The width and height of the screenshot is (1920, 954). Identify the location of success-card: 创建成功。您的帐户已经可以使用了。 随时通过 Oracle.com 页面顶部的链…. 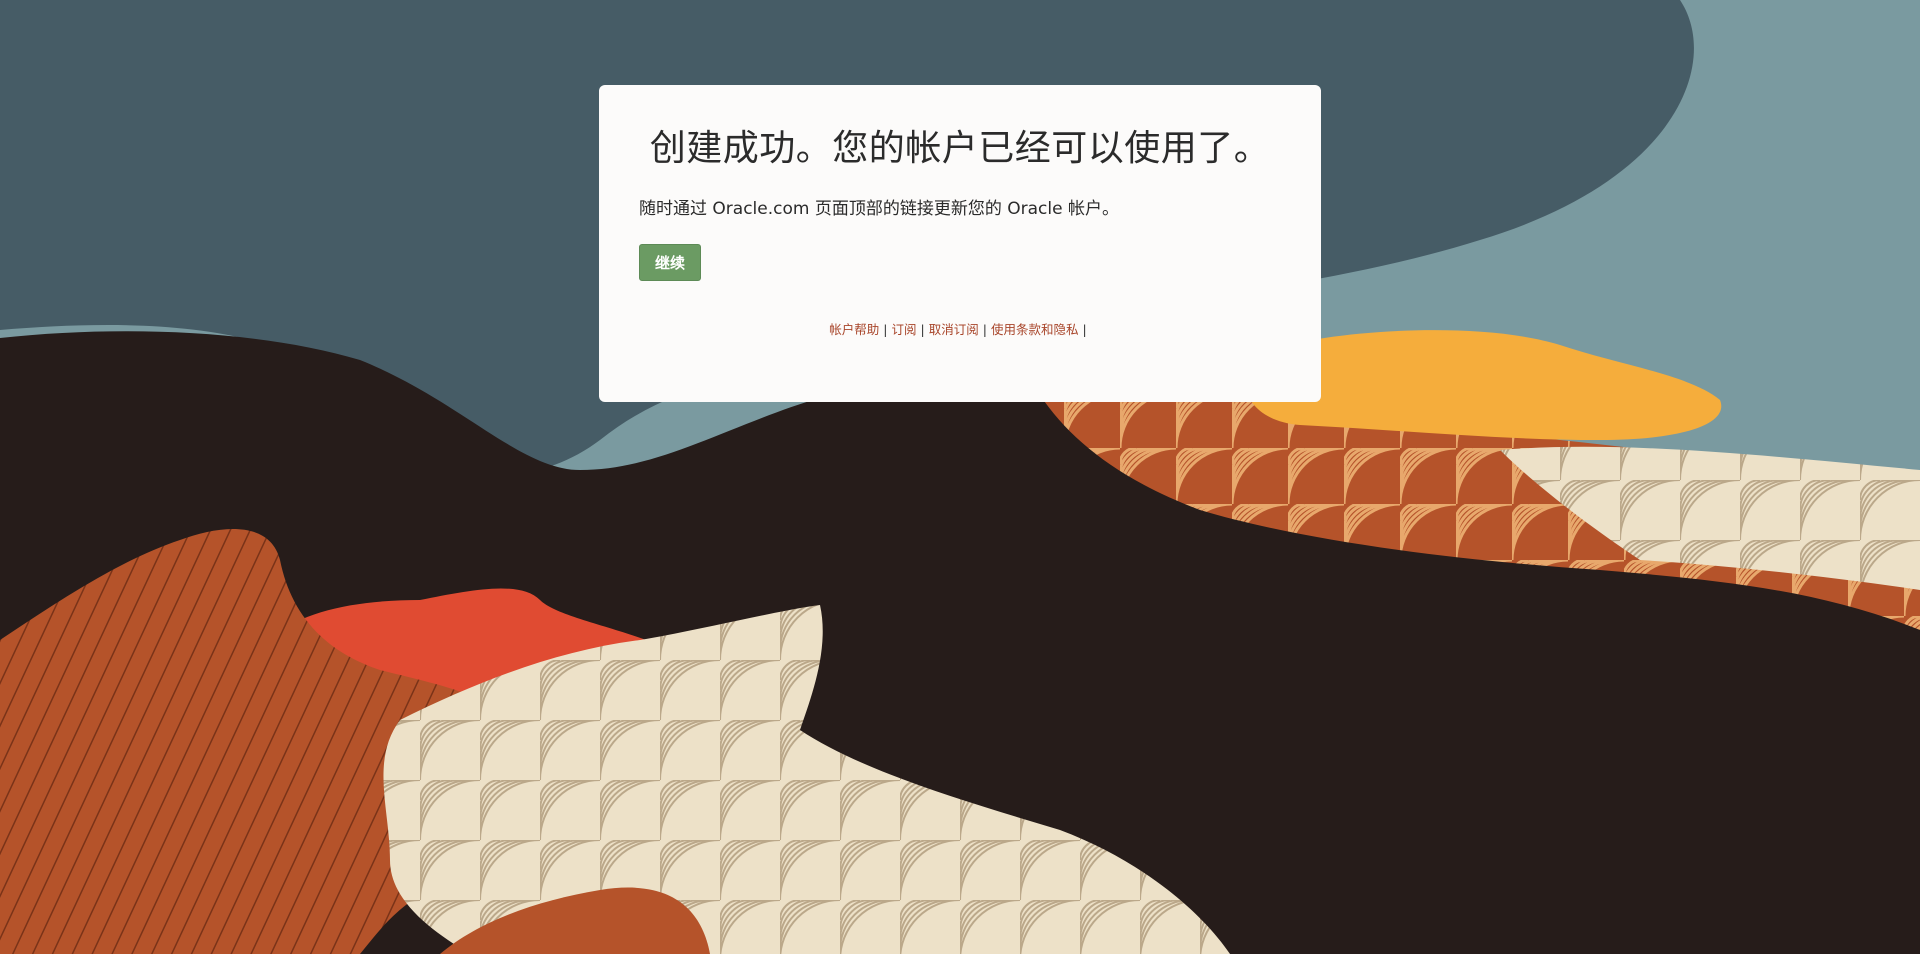
(960, 243).